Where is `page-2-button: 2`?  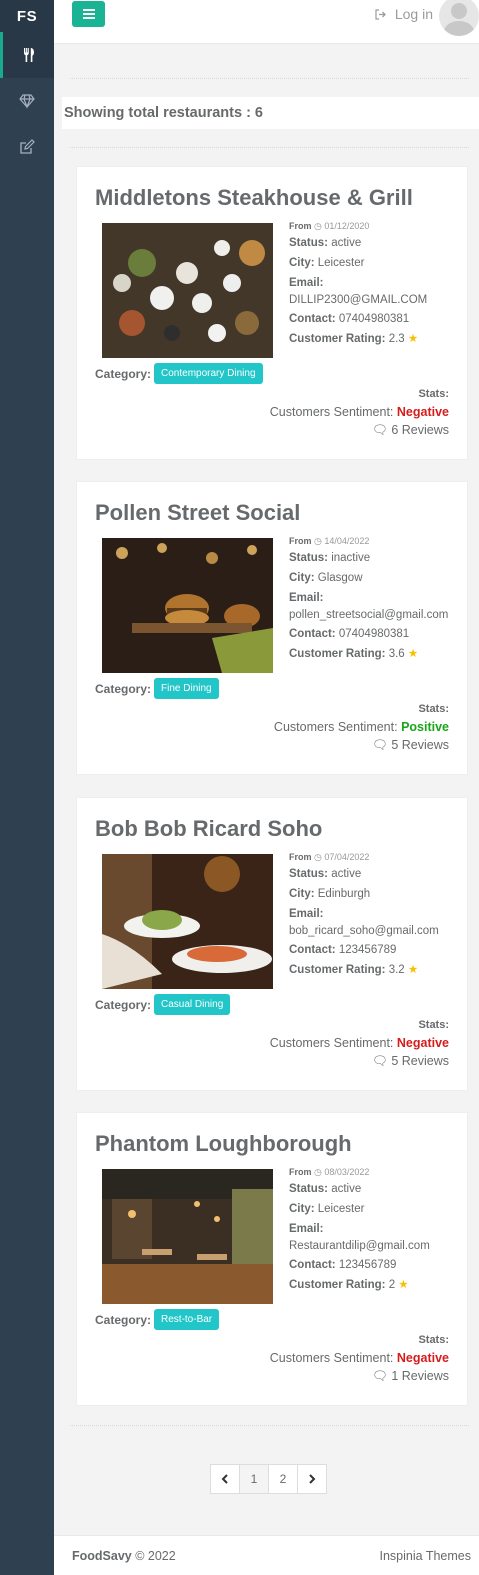
page-2-button: 2 is located at coordinates (283, 1479).